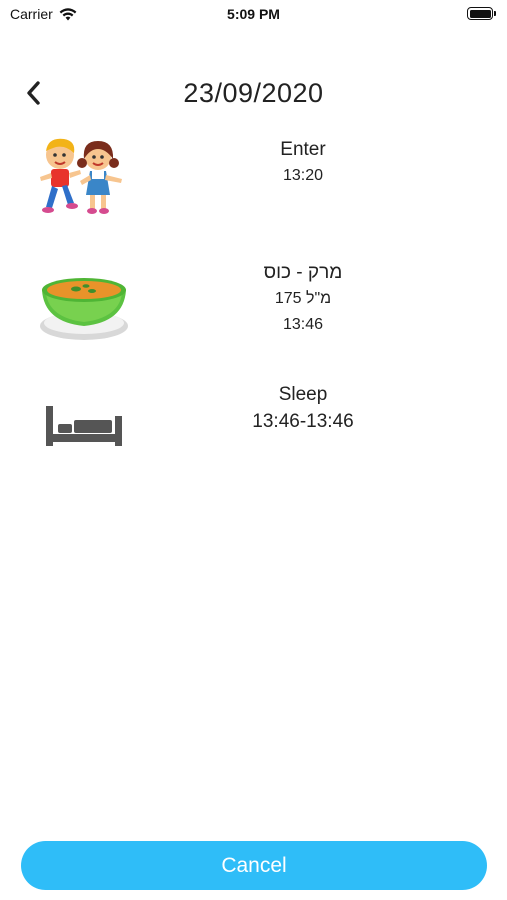  I want to click on battery-fill, so click(480, 13).